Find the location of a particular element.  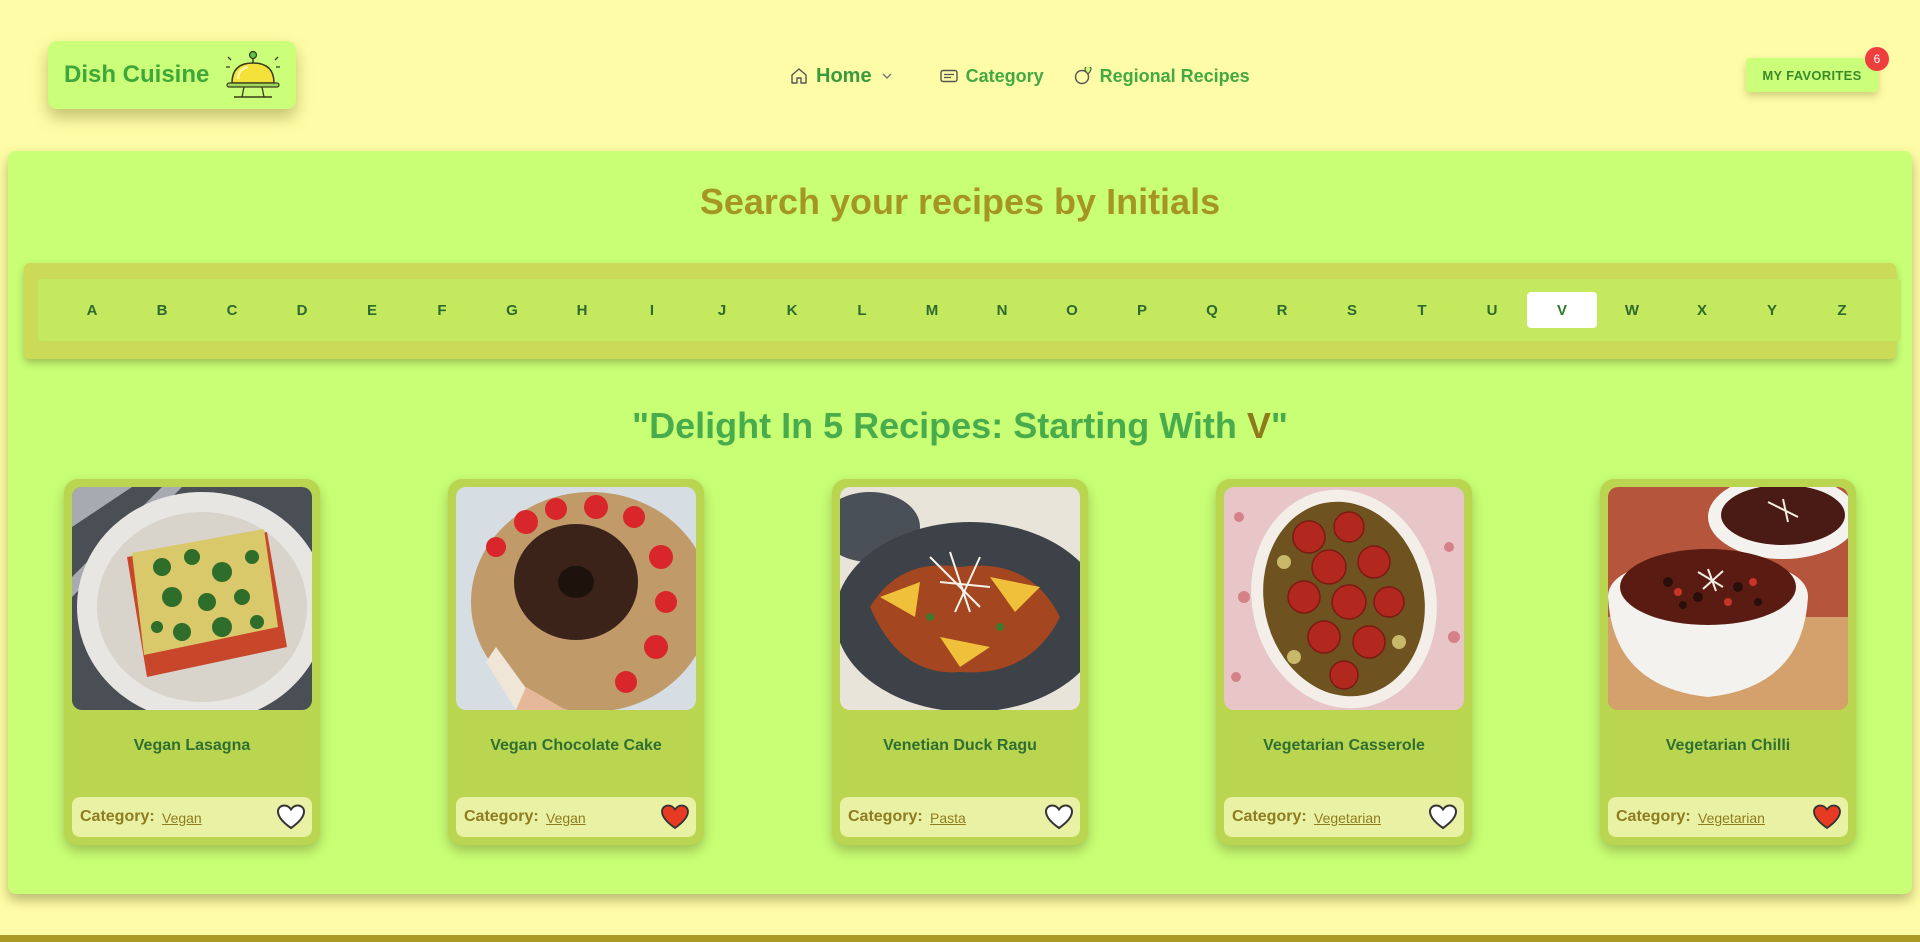

letter-button-i: I is located at coordinates (652, 310).